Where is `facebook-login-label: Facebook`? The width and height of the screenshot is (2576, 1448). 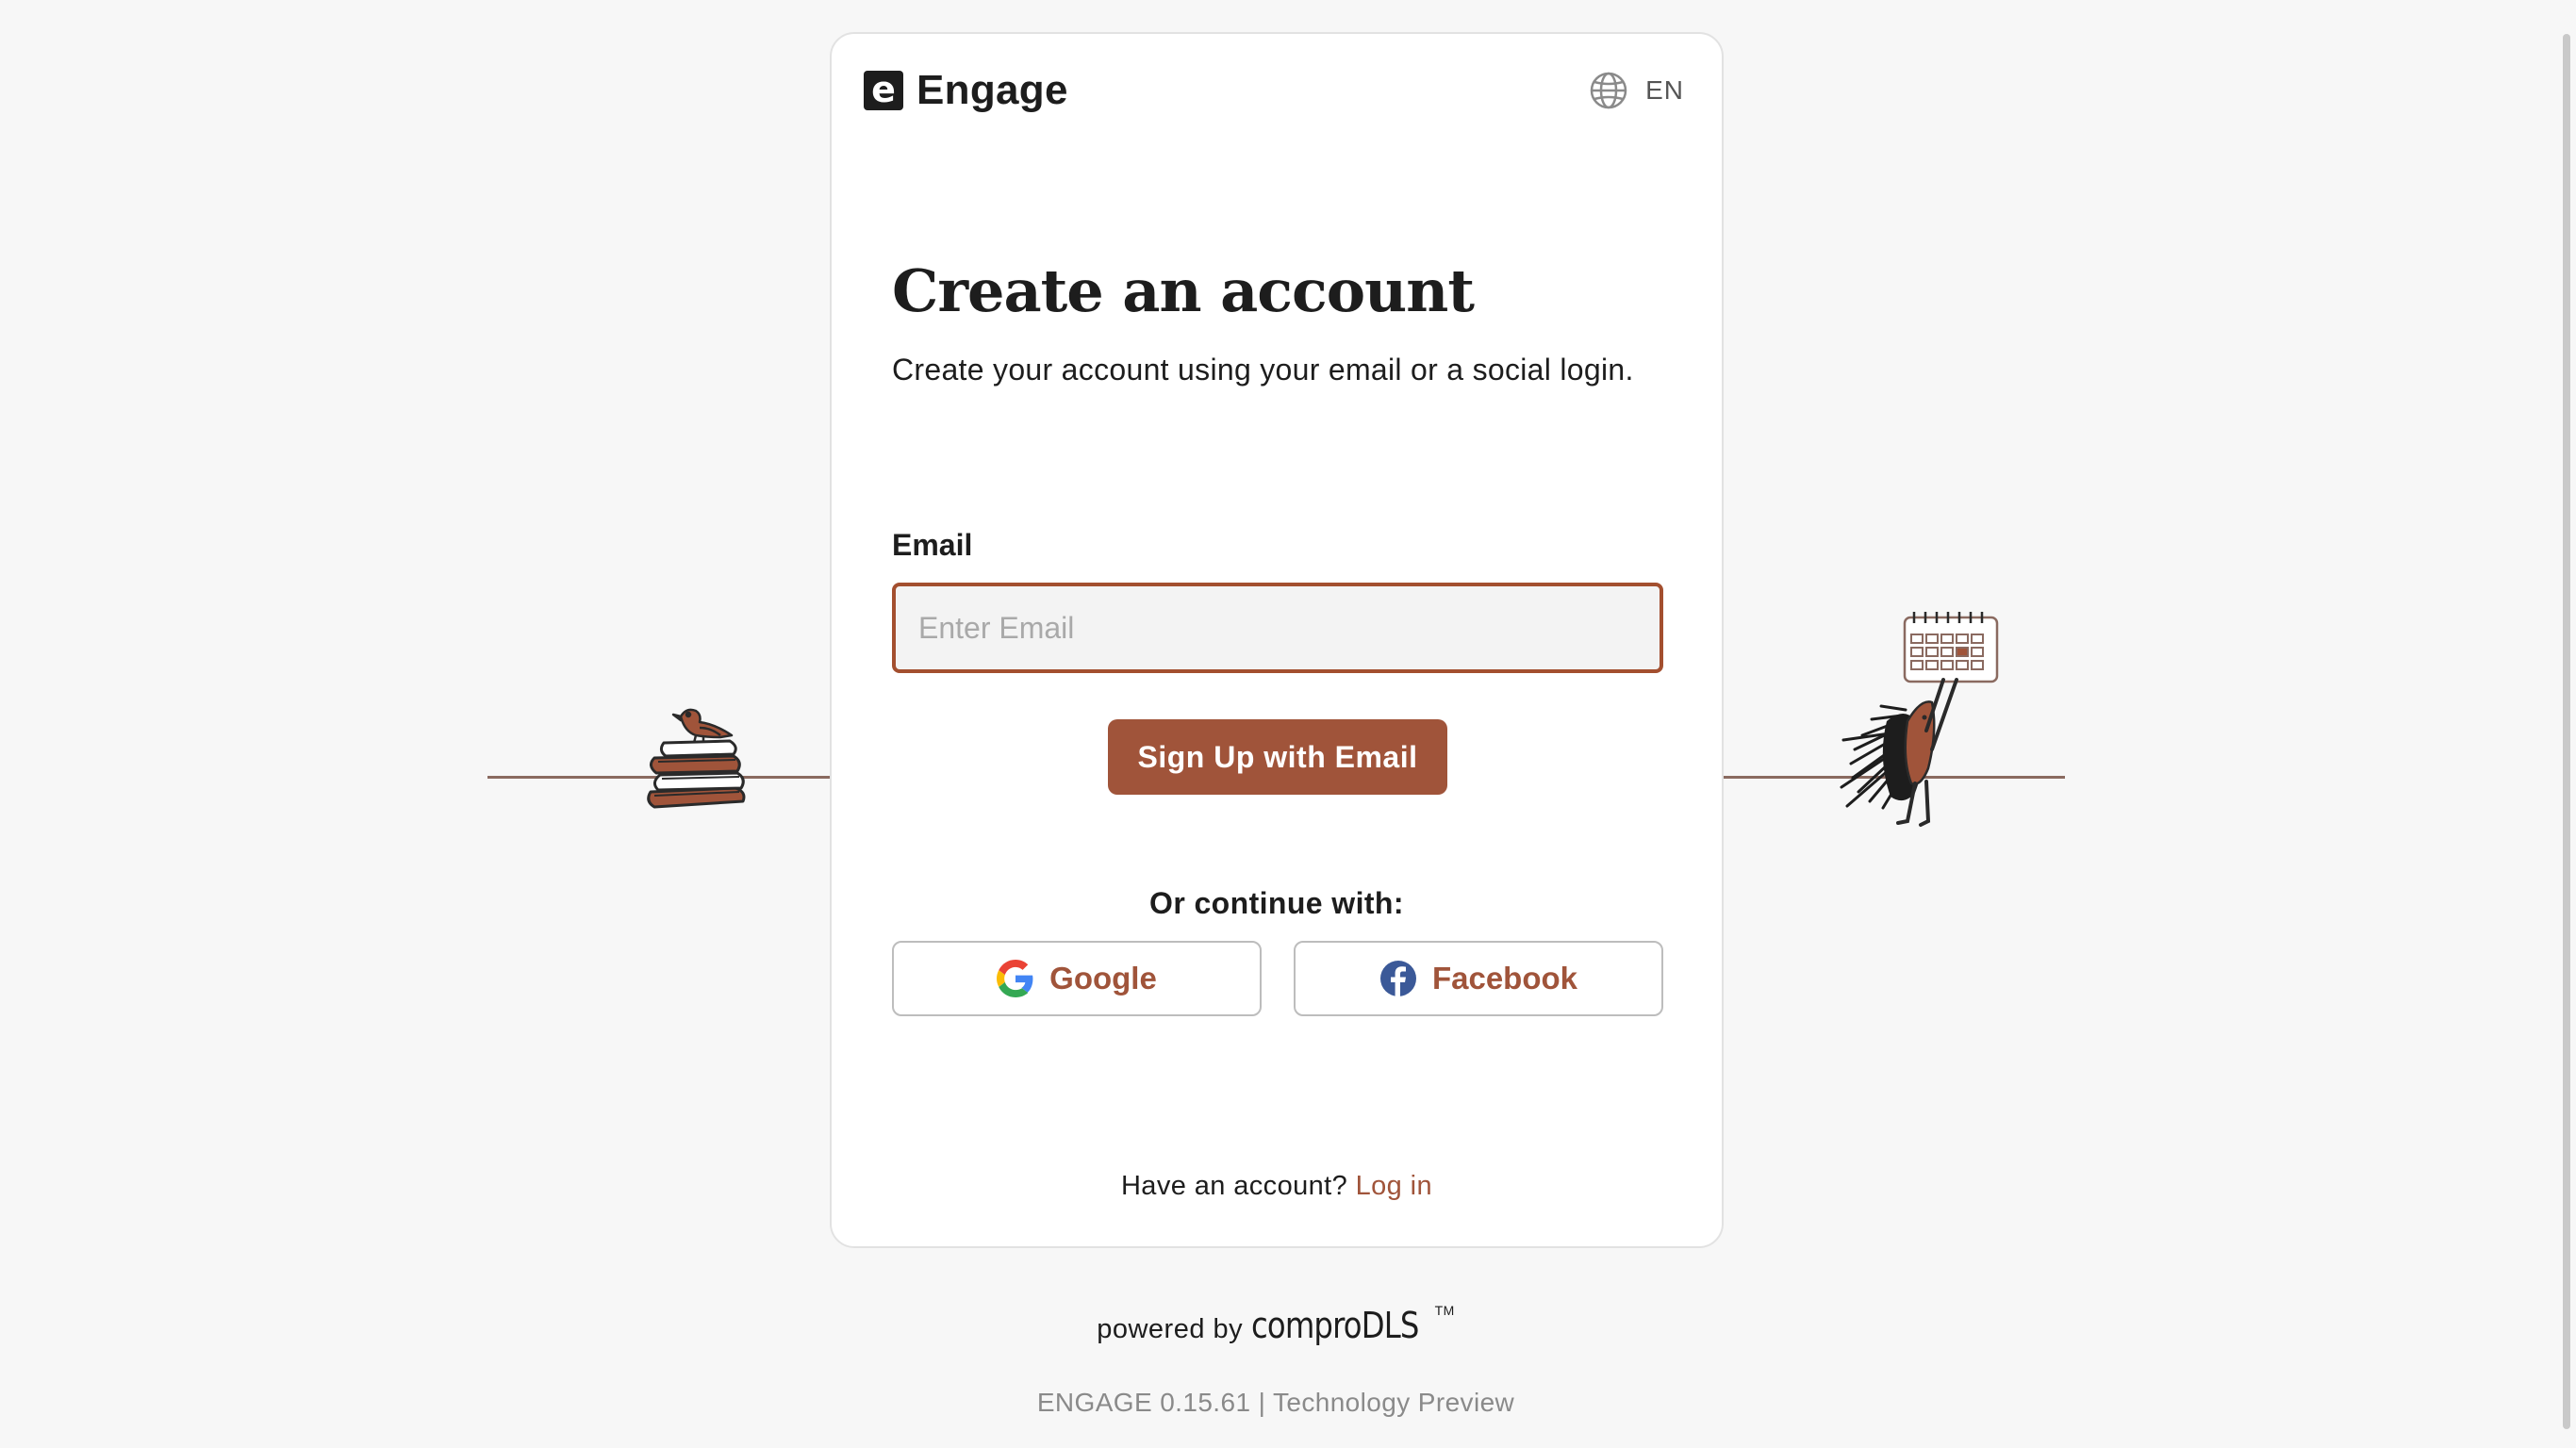
facebook-login-label: Facebook is located at coordinates (1504, 979).